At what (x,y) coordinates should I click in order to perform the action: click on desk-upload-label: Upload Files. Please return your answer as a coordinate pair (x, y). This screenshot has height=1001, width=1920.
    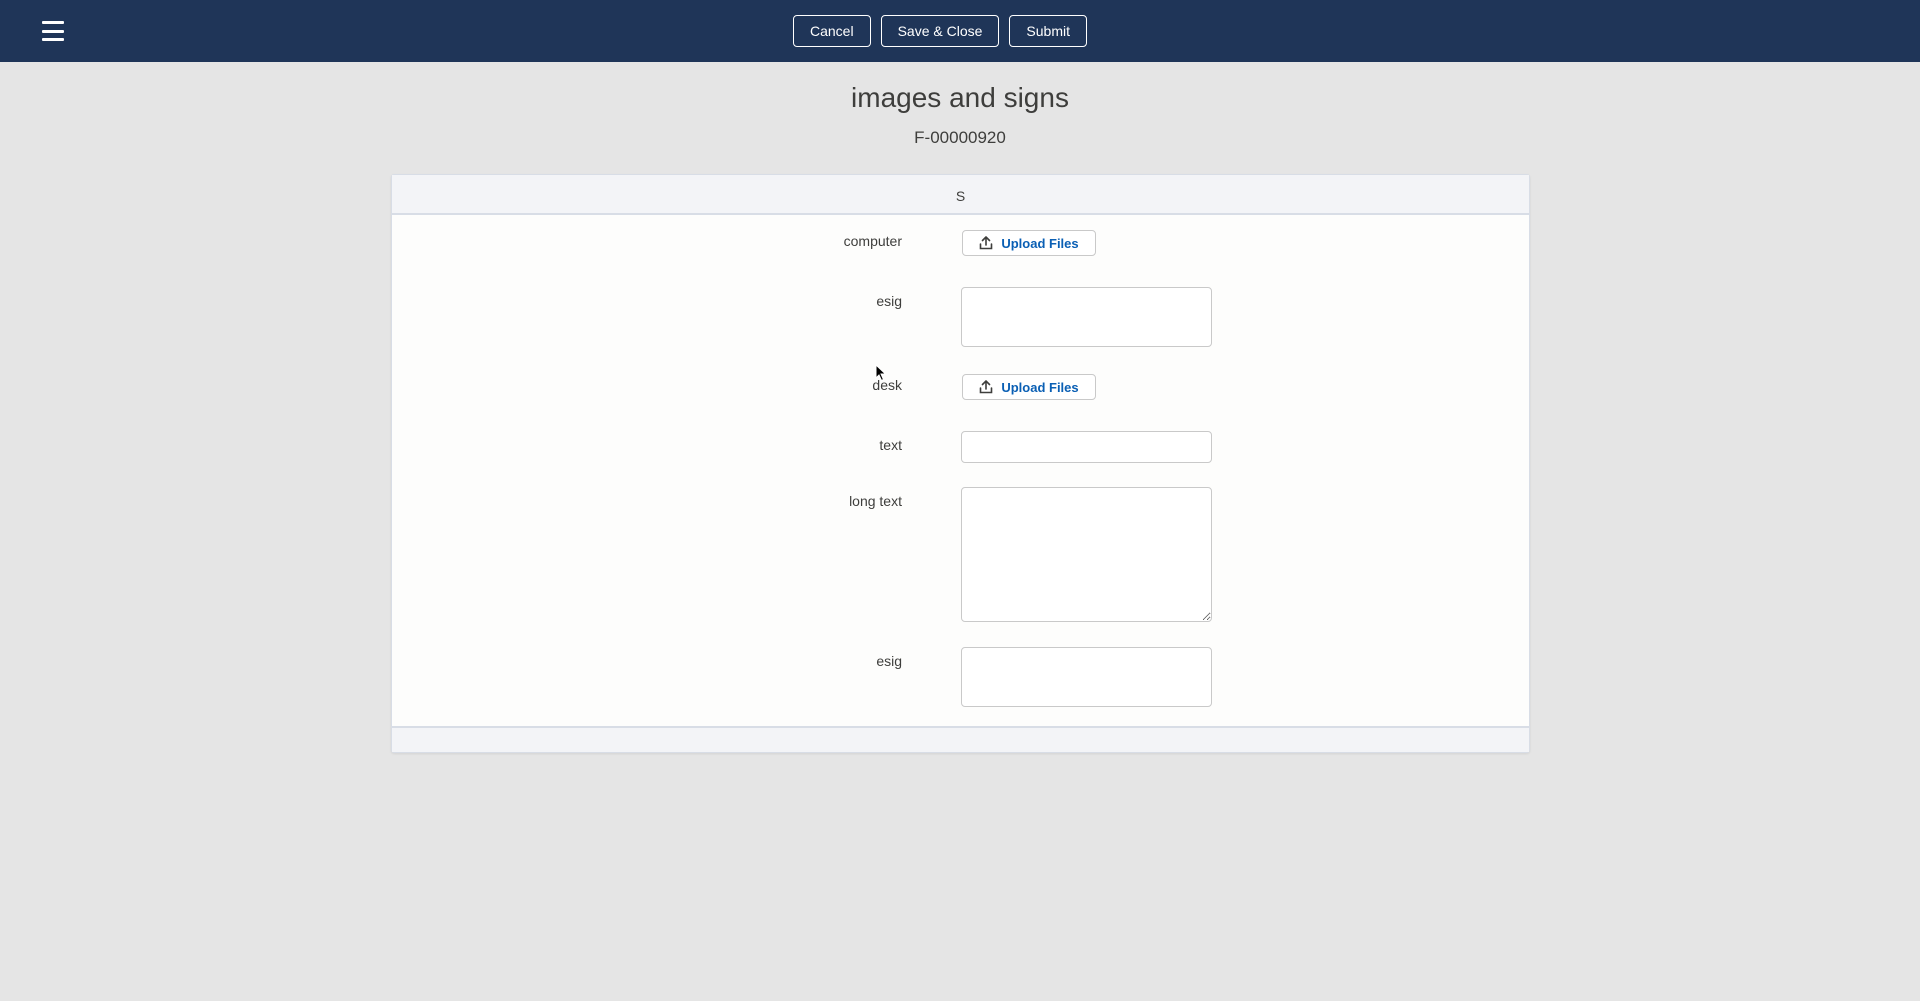
    Looking at the image, I should click on (1040, 387).